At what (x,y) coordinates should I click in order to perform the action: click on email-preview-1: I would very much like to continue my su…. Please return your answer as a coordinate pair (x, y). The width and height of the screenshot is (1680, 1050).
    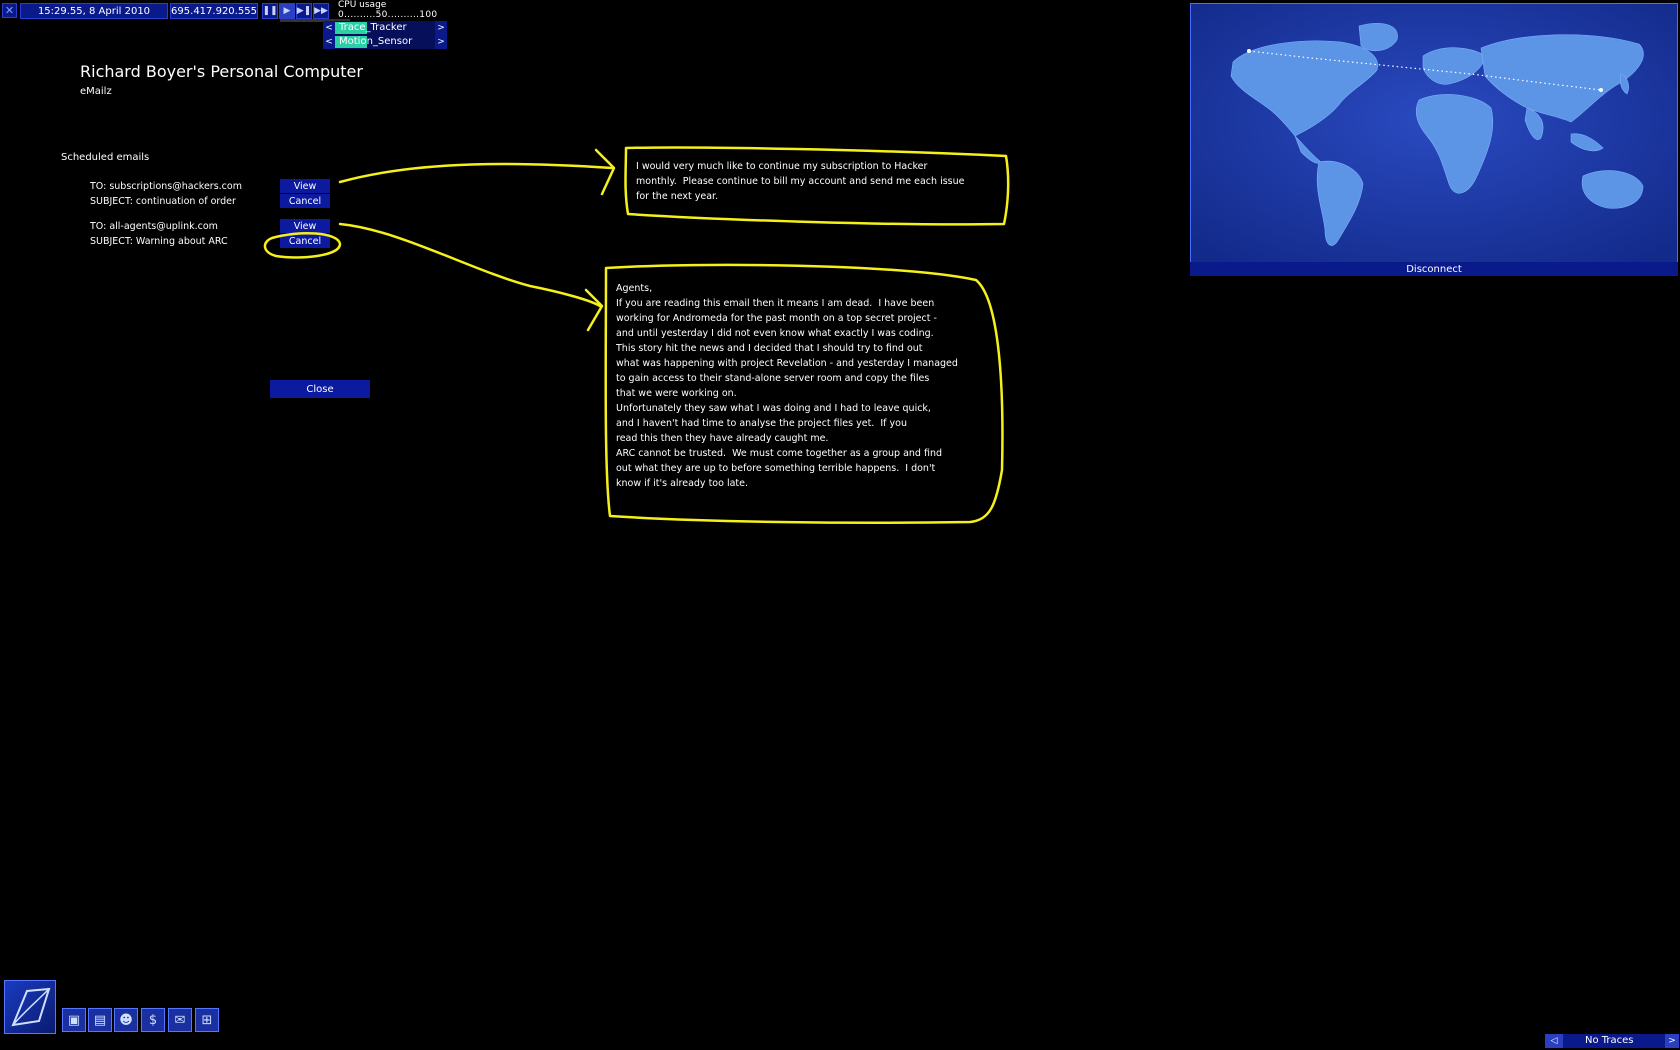
    Looking at the image, I should click on (800, 181).